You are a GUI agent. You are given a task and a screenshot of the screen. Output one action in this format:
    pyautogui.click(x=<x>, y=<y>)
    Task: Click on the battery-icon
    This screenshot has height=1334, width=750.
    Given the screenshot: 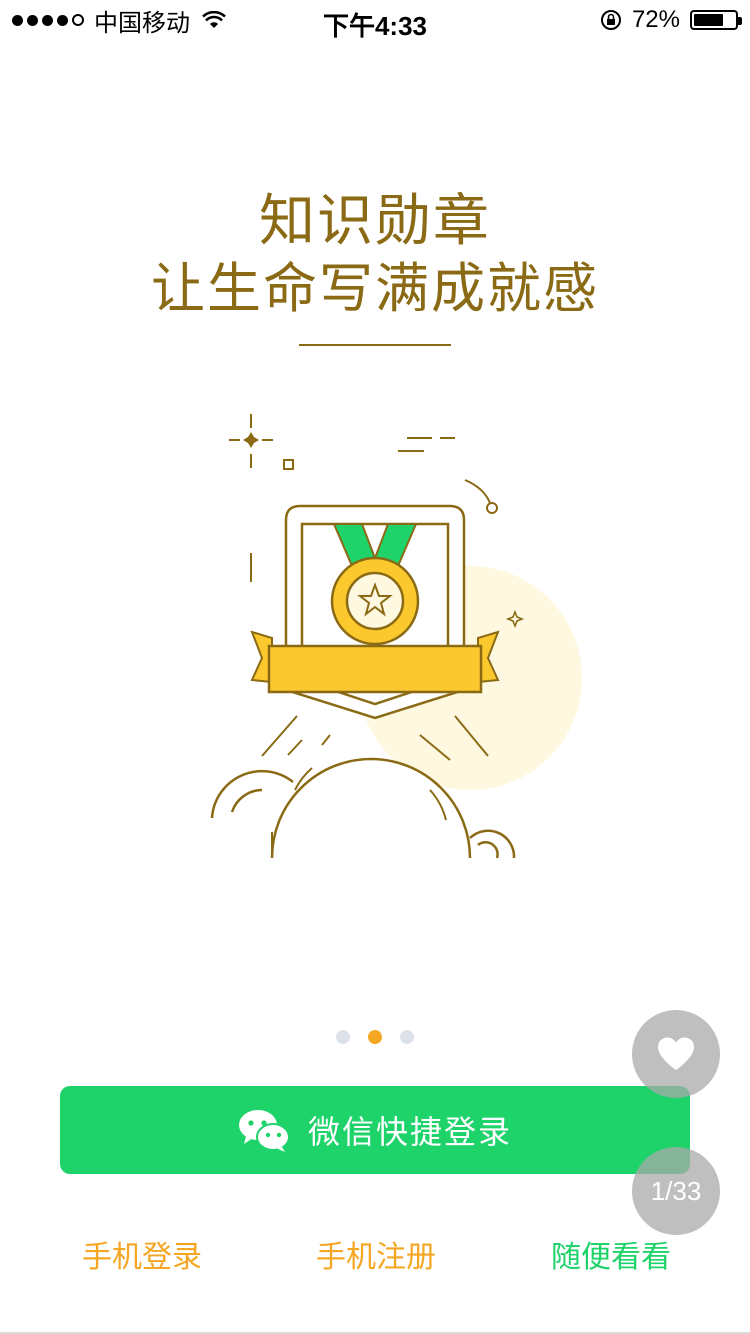 What is the action you would take?
    pyautogui.click(x=716, y=20)
    